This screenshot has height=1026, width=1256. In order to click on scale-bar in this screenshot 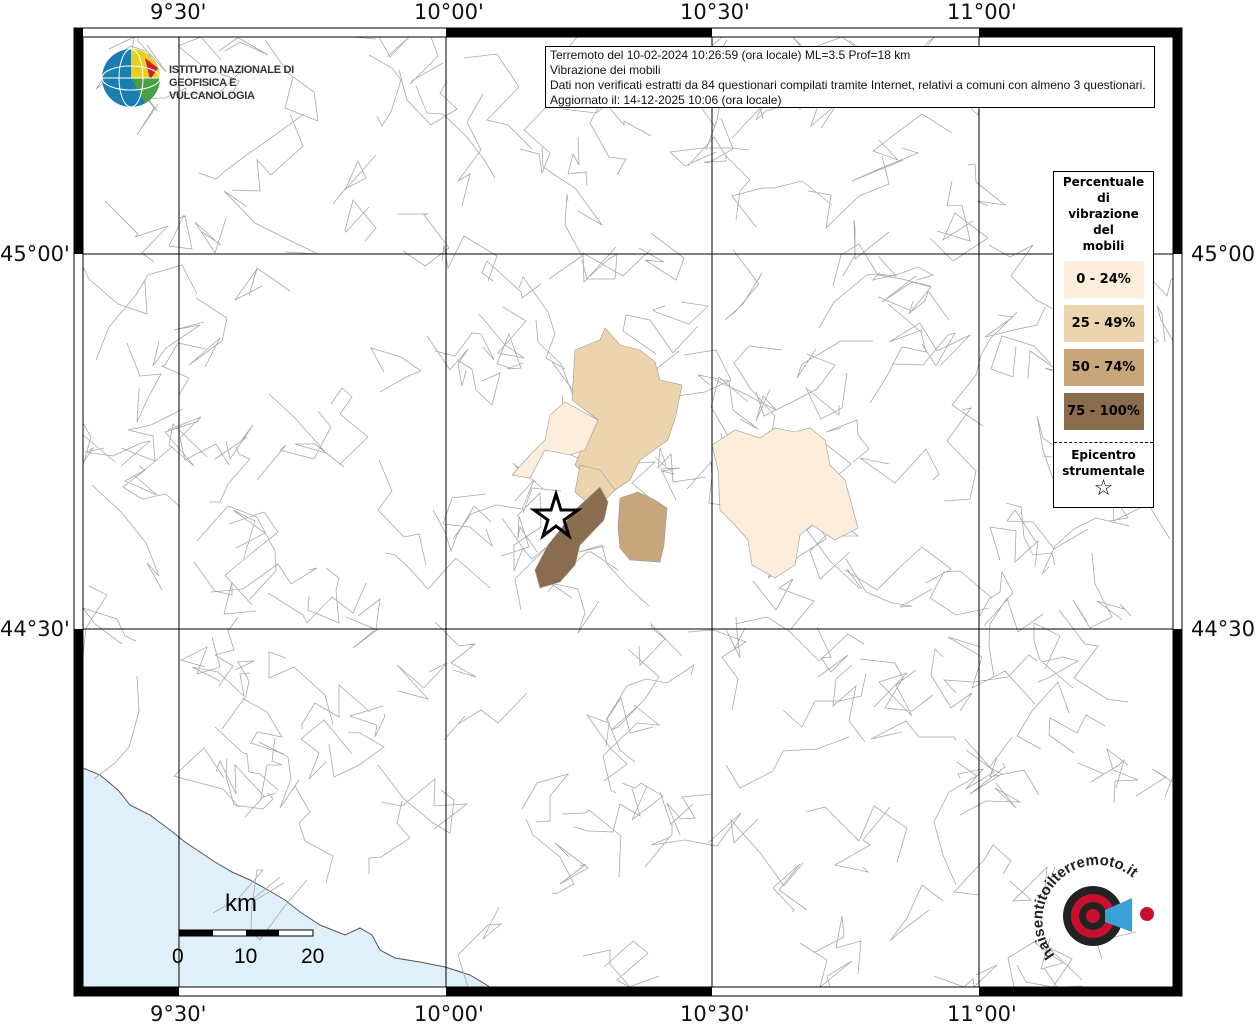, I will do `click(246, 933)`.